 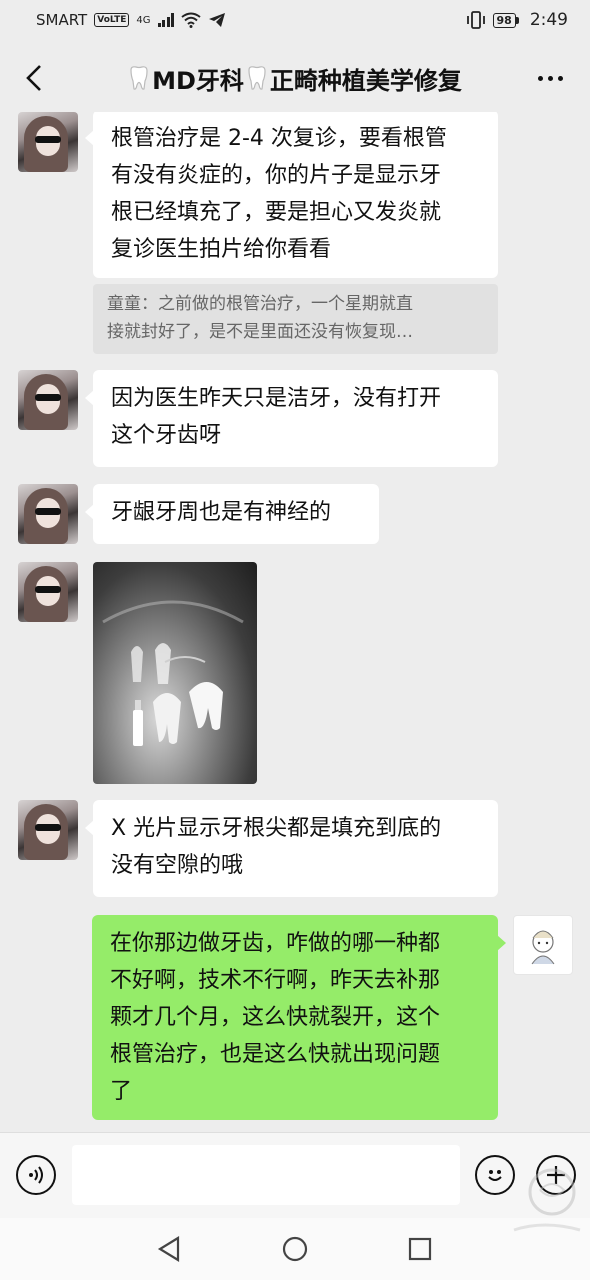 What do you see at coordinates (475, 20) in the screenshot?
I see `vibrate-icon` at bounding box center [475, 20].